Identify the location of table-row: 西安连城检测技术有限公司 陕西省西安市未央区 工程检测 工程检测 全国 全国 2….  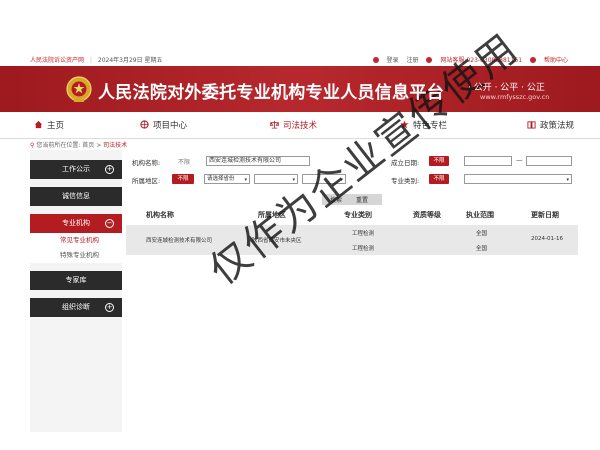
(352, 240).